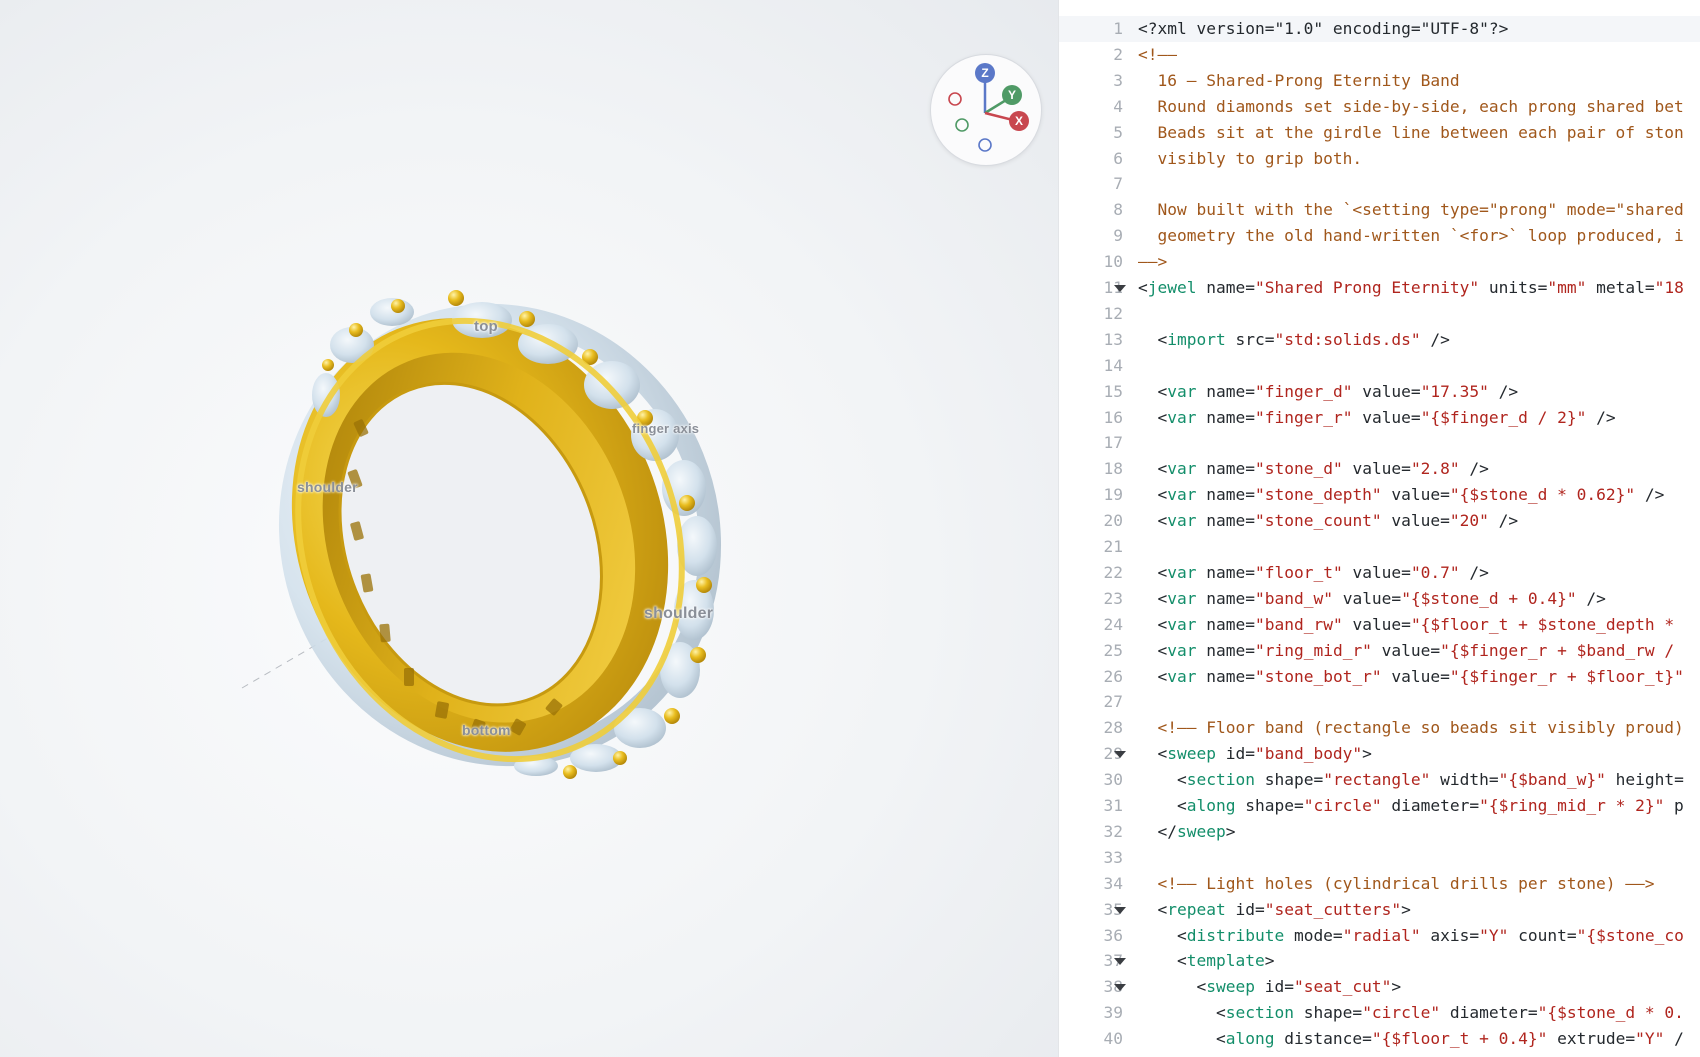  I want to click on line-number: 18, so click(1113, 469).